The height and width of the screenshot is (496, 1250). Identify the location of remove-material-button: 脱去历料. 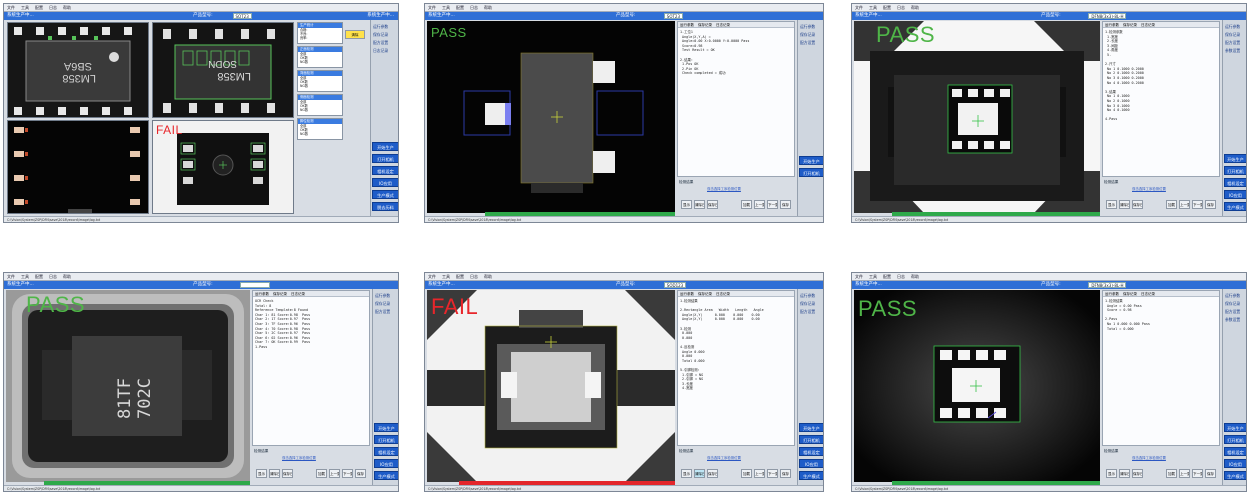
(385, 206).